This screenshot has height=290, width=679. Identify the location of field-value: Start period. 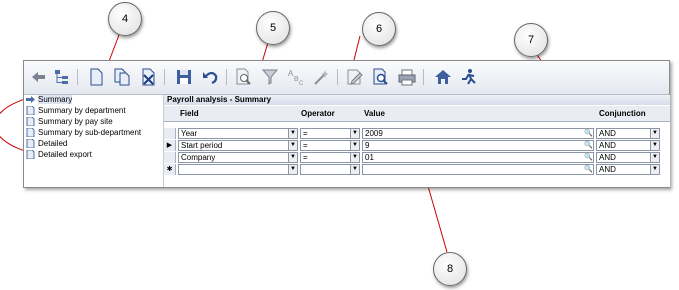
(202, 145).